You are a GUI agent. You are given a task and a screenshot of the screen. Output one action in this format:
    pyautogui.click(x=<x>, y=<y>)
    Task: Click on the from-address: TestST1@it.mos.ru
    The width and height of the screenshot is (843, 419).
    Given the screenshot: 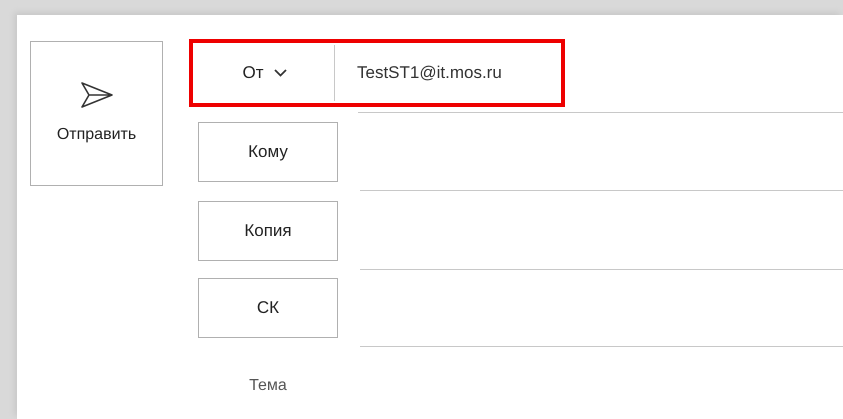 What is the action you would take?
    pyautogui.click(x=429, y=73)
    